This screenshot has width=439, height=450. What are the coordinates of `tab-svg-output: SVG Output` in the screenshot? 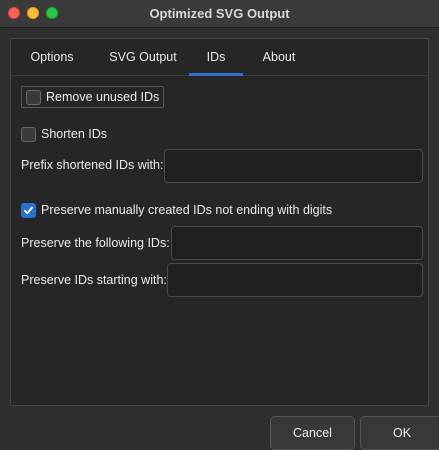 It's located at (143, 57).